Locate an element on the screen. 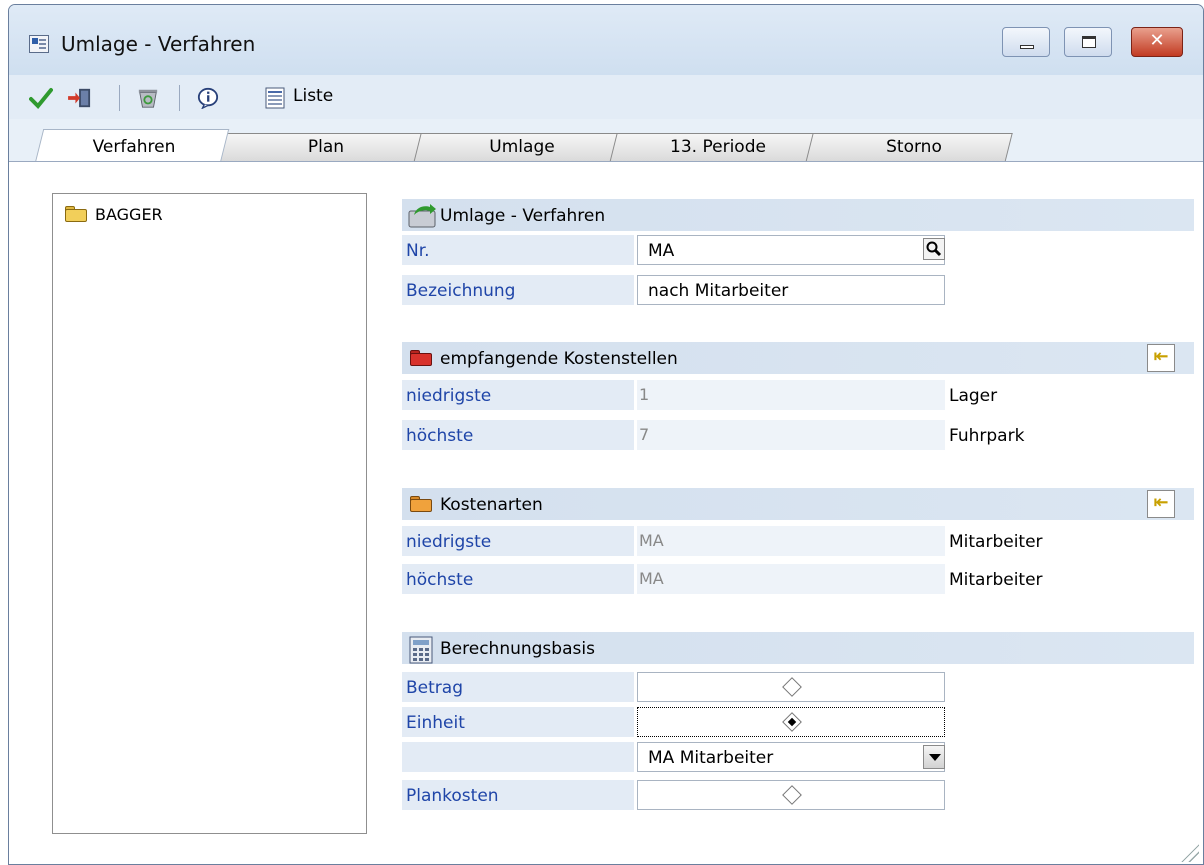 Image resolution: width=1204 pixels, height=865 pixels. section-title-berechnungsbasis: Berechnungsbasis is located at coordinates (517, 649).